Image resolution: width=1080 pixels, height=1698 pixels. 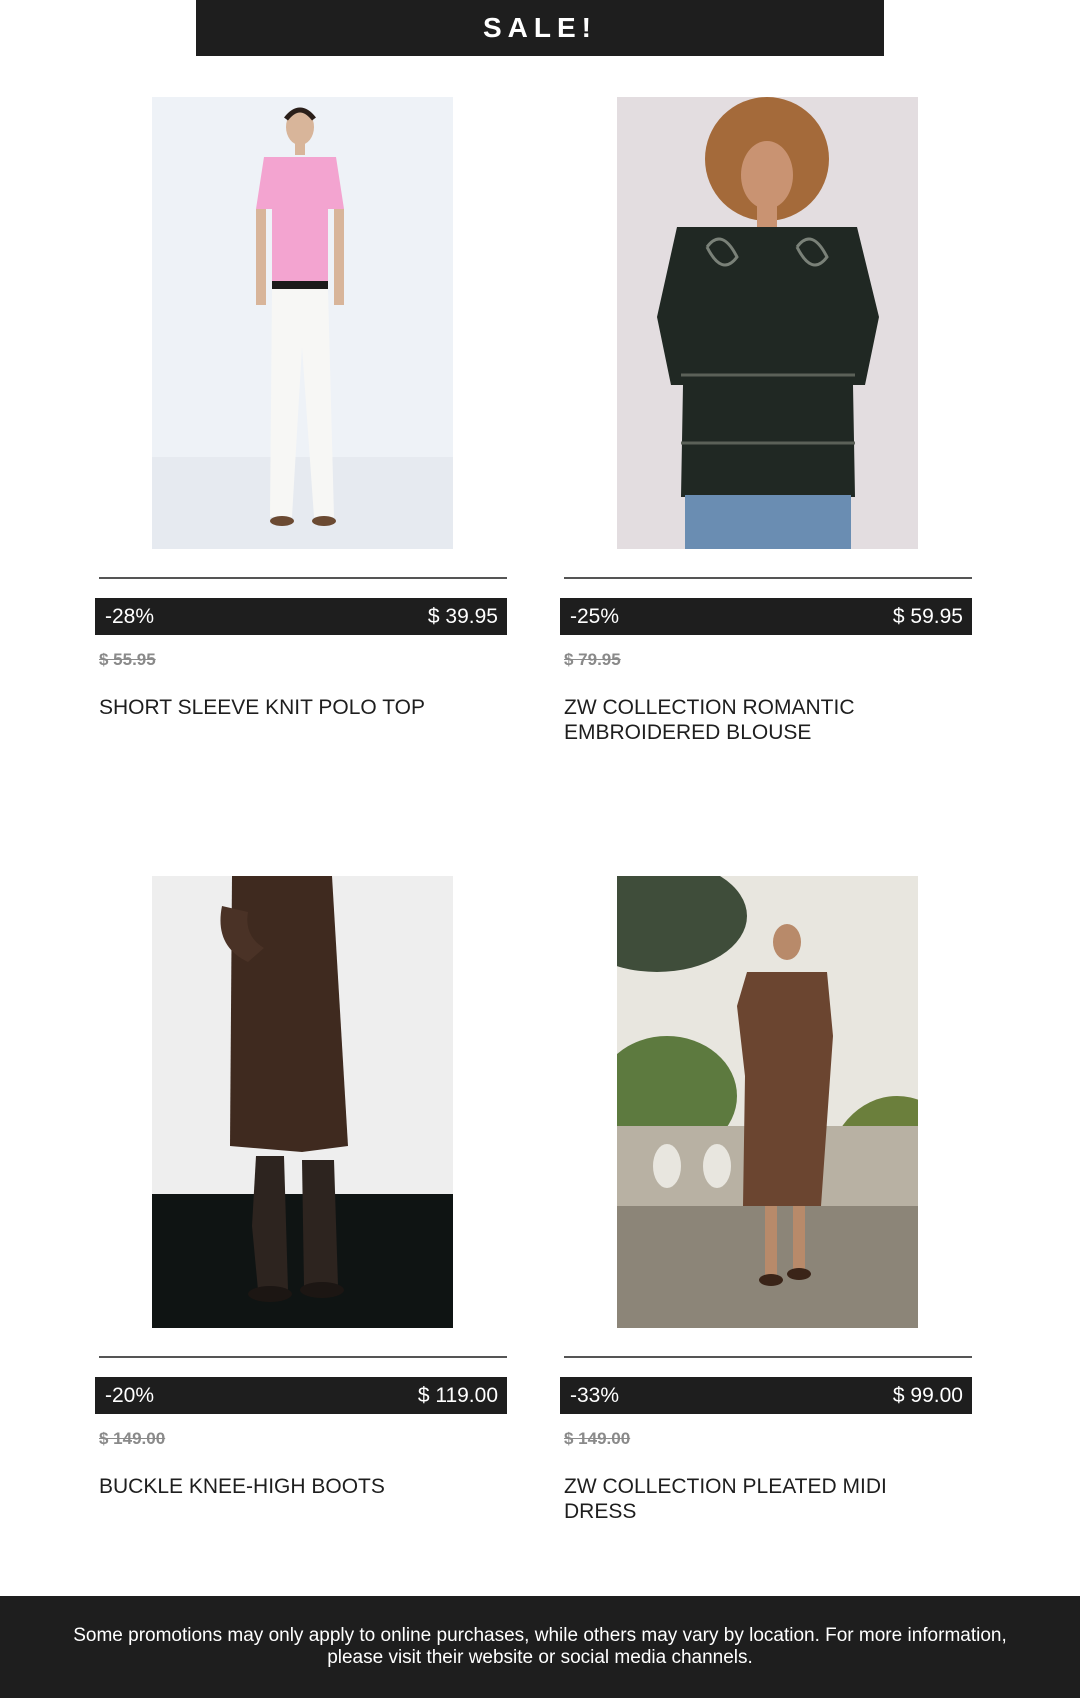 What do you see at coordinates (299, 707) in the screenshot?
I see `product-name: SHORT SLEEVE KNIT POLO TOP` at bounding box center [299, 707].